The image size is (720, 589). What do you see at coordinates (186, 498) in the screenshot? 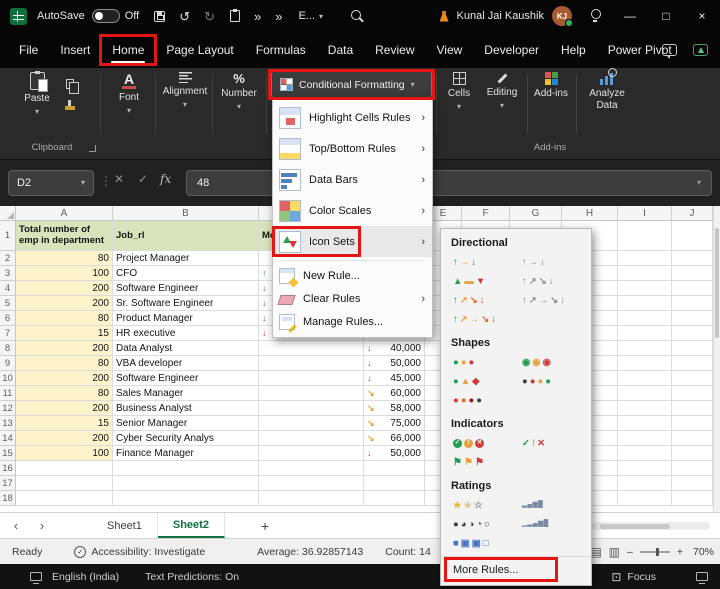
I see `cell-B18` at bounding box center [186, 498].